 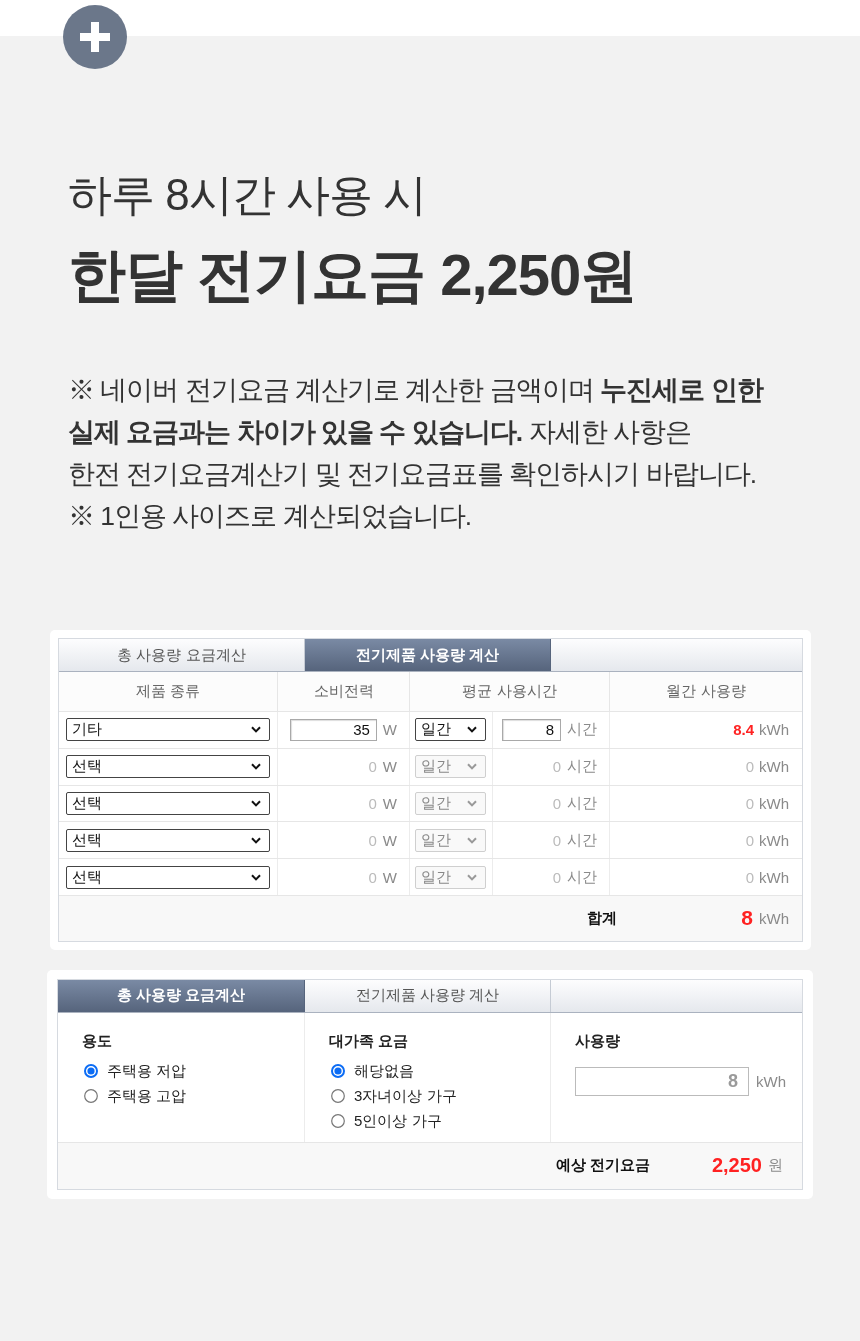 I want to click on estimate-label: 예상 전기요금, so click(x=602, y=1166).